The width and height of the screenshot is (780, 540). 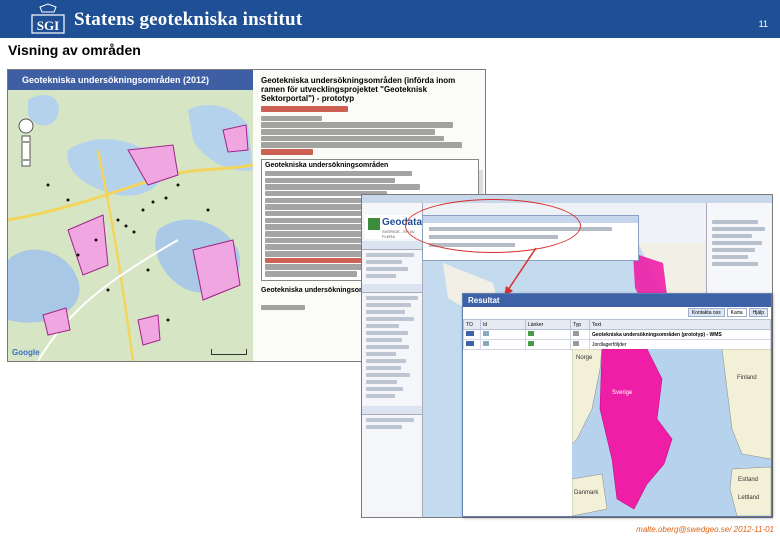 What do you see at coordinates (520, 271) in the screenshot?
I see `annotation-arrow-icon` at bounding box center [520, 271].